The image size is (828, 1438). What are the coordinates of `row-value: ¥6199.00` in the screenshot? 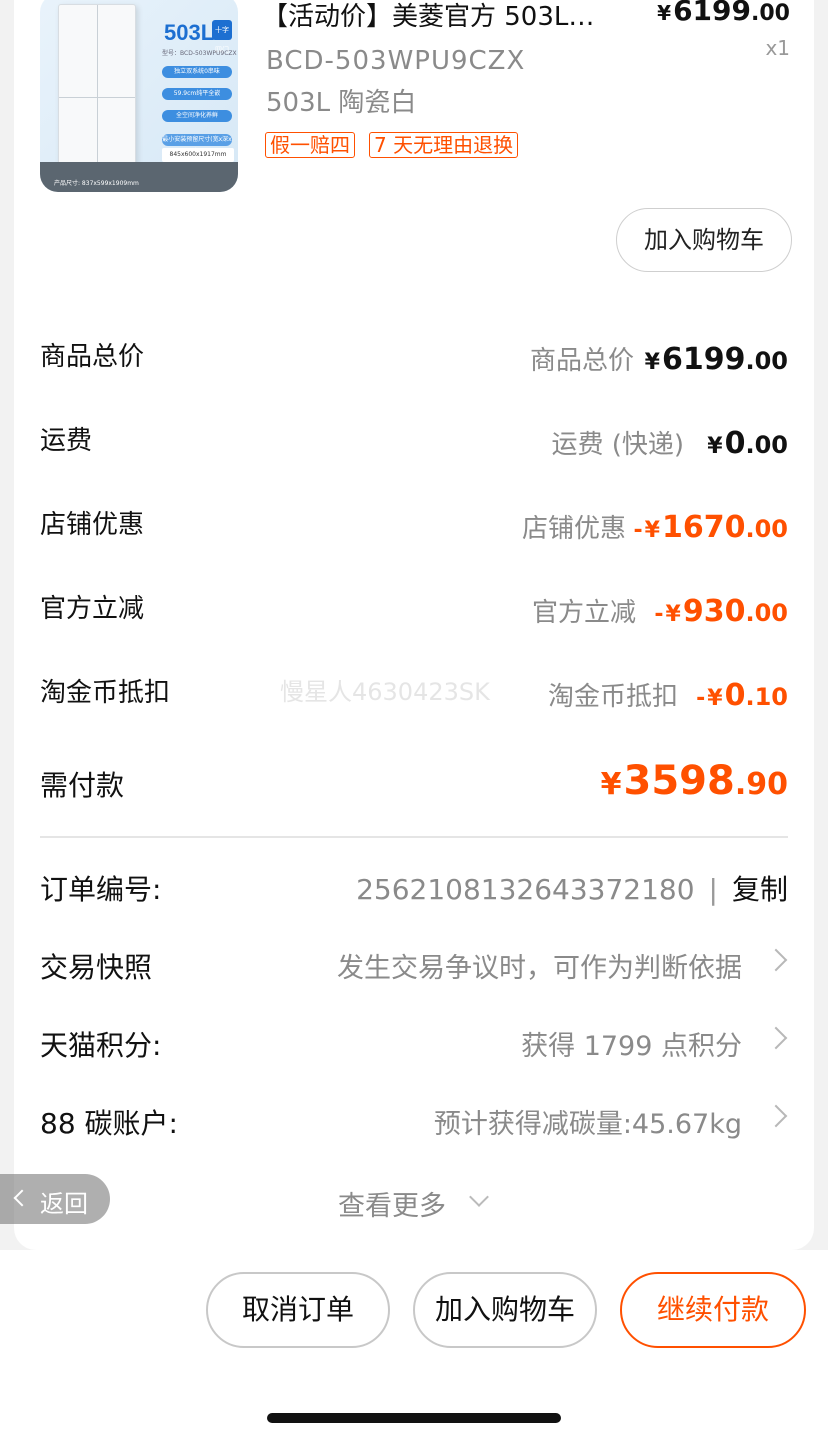 It's located at (716, 359).